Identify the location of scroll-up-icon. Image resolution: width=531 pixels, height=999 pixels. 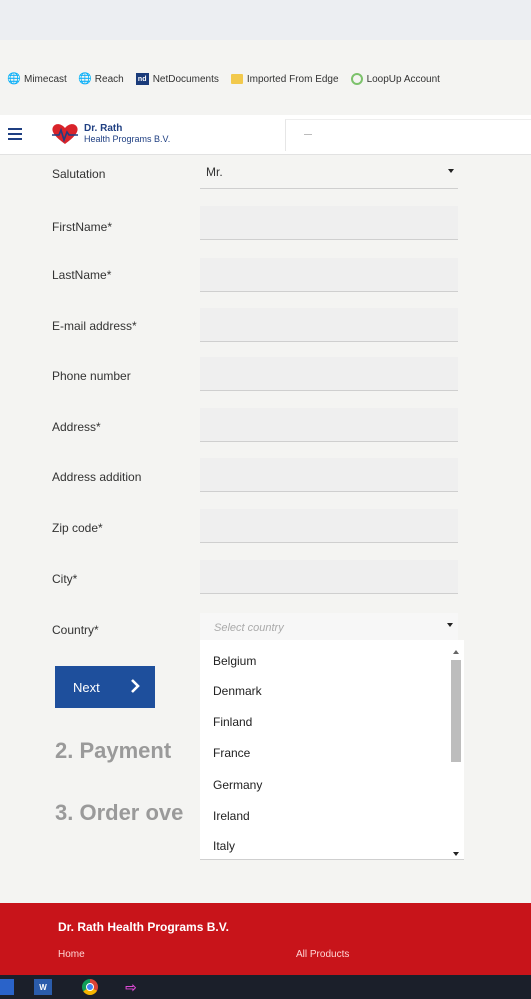
(456, 652).